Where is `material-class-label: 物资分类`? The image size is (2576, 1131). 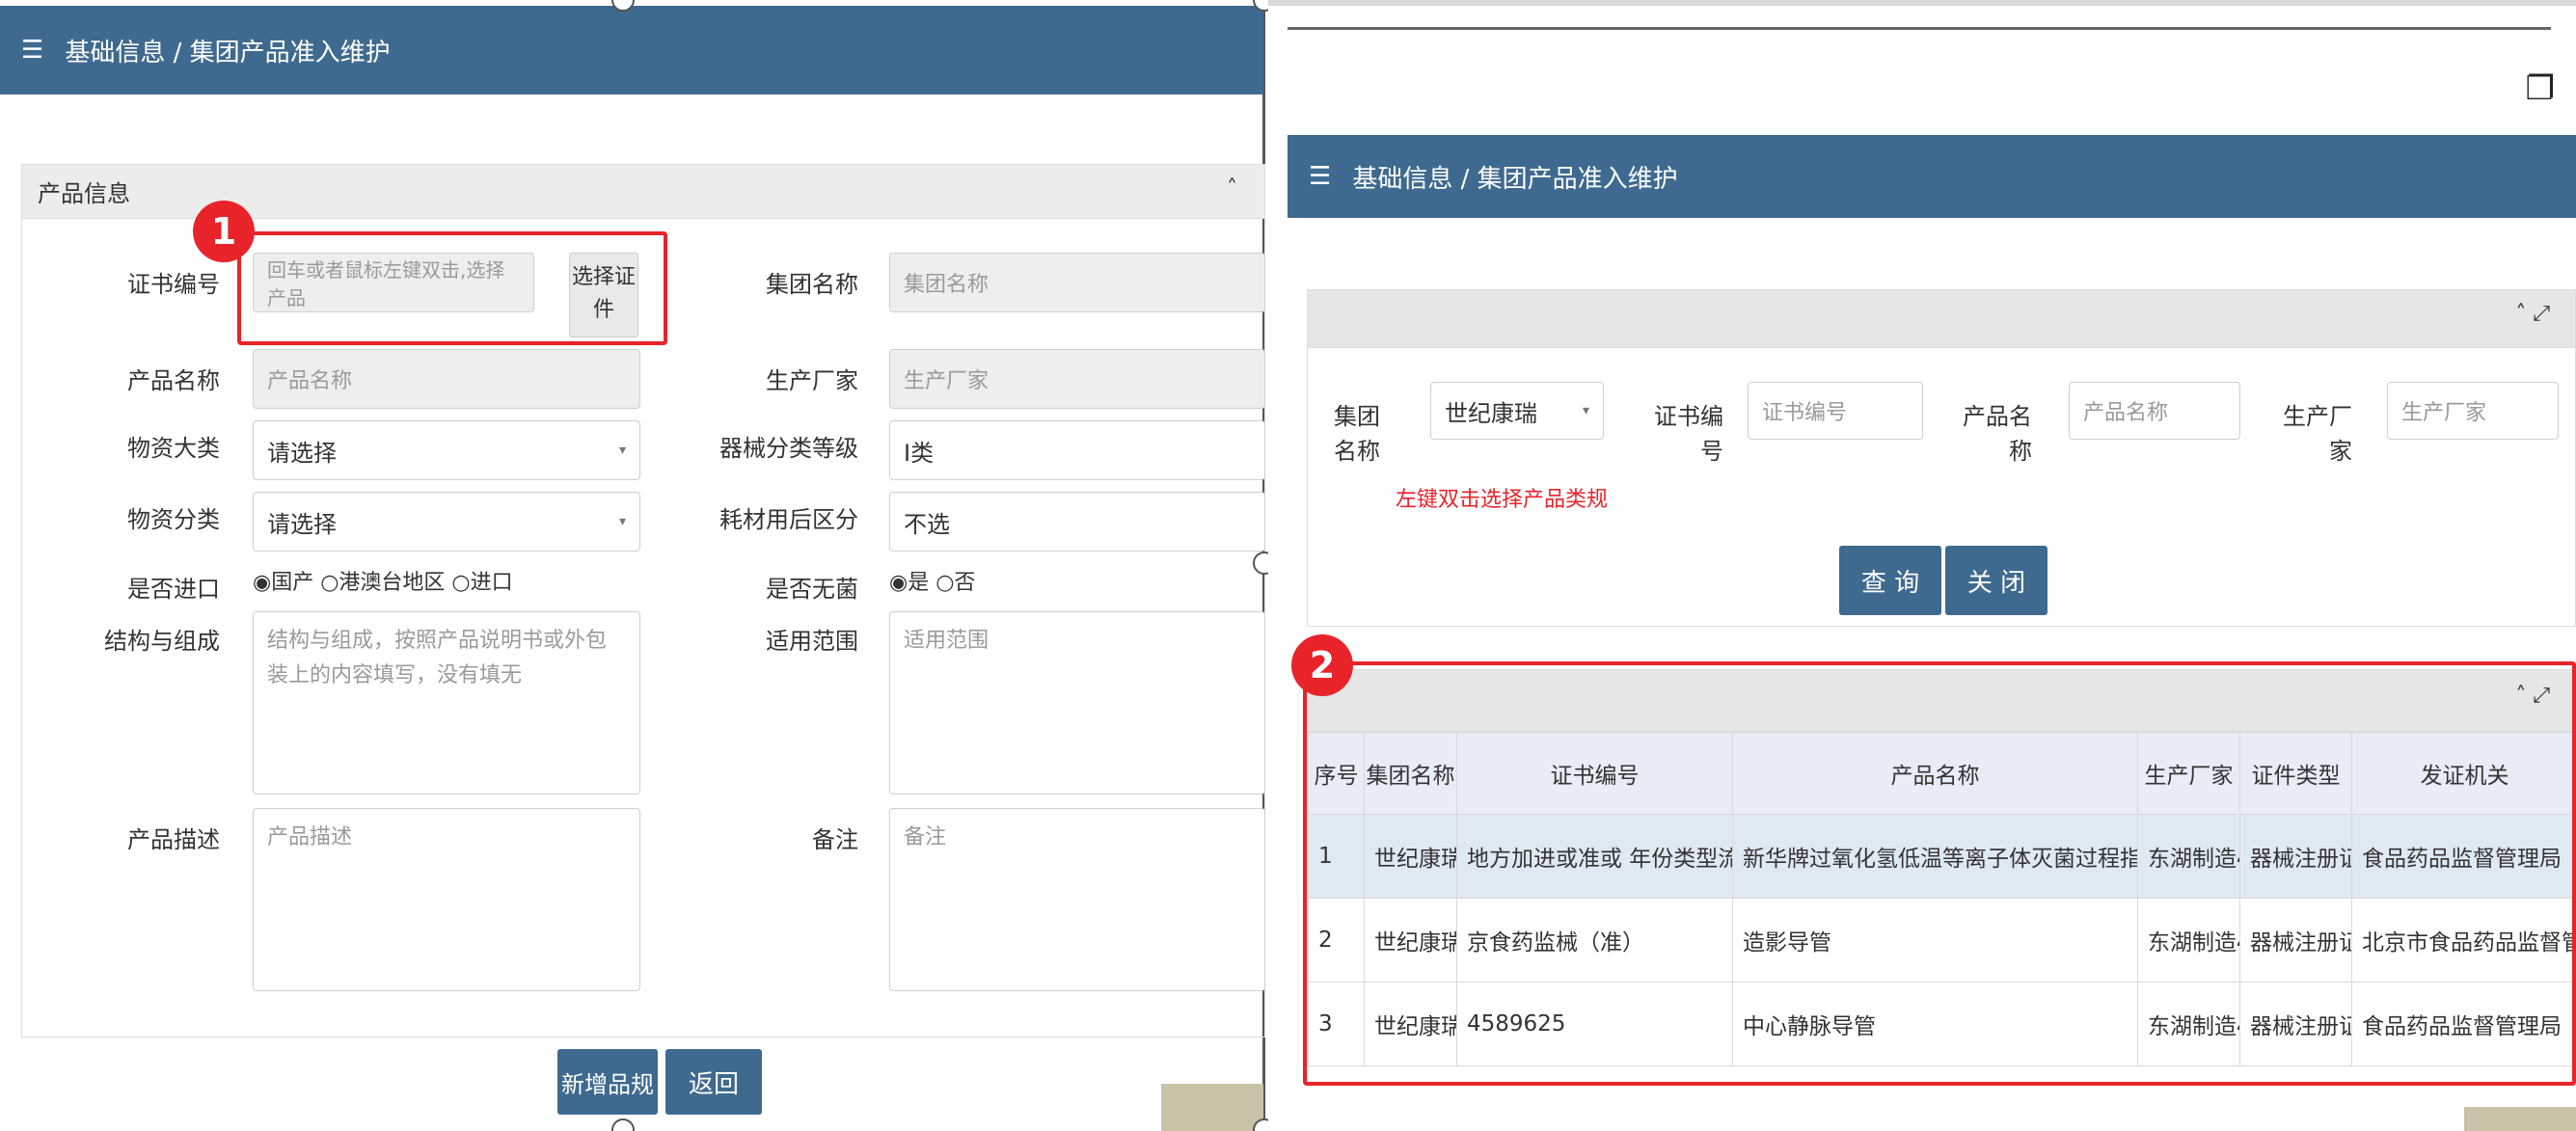
material-class-label: 物资分类 is located at coordinates (173, 519).